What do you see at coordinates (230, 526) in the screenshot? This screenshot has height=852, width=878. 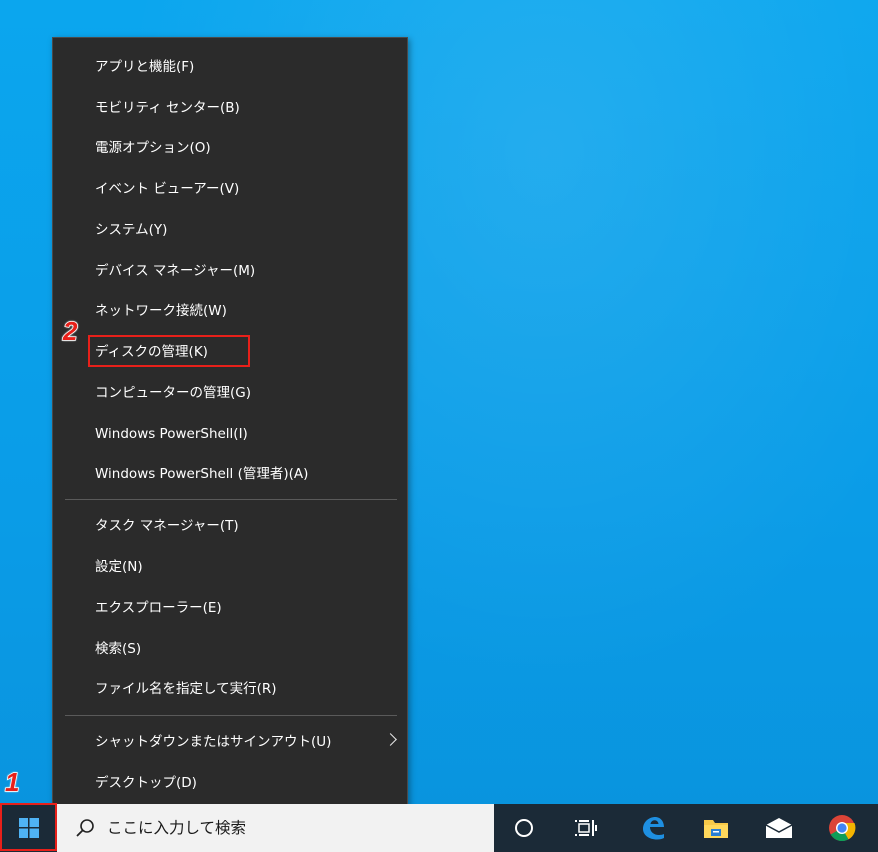 I see `menu-item-task-manager: タスク マネージャー(T)` at bounding box center [230, 526].